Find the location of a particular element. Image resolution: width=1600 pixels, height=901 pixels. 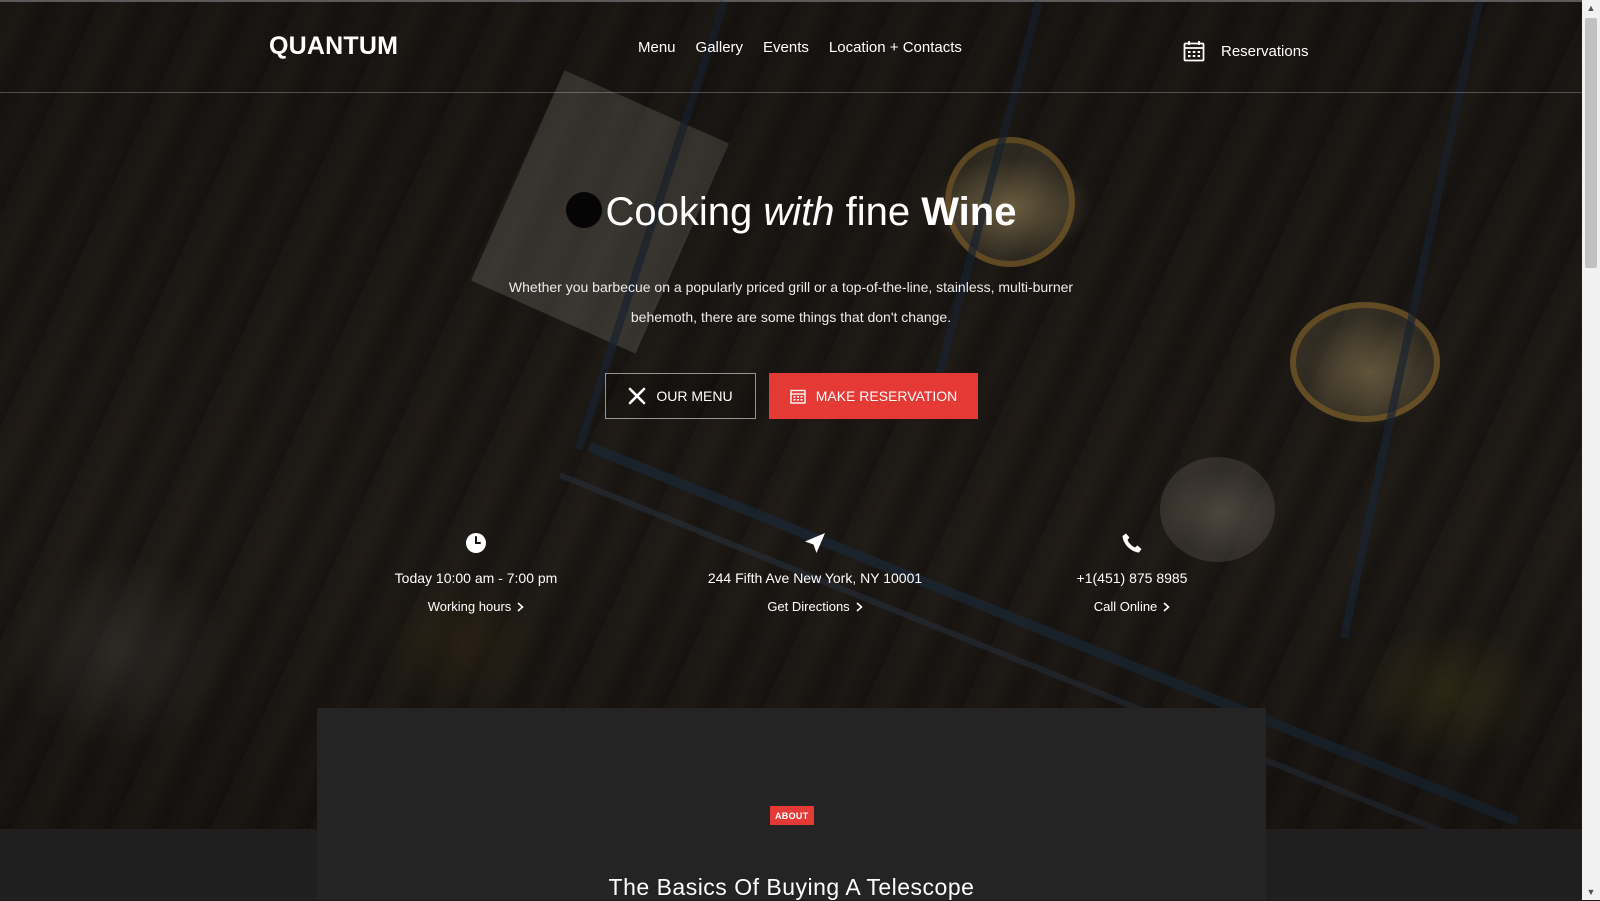

phone-icon is located at coordinates (1132, 543).